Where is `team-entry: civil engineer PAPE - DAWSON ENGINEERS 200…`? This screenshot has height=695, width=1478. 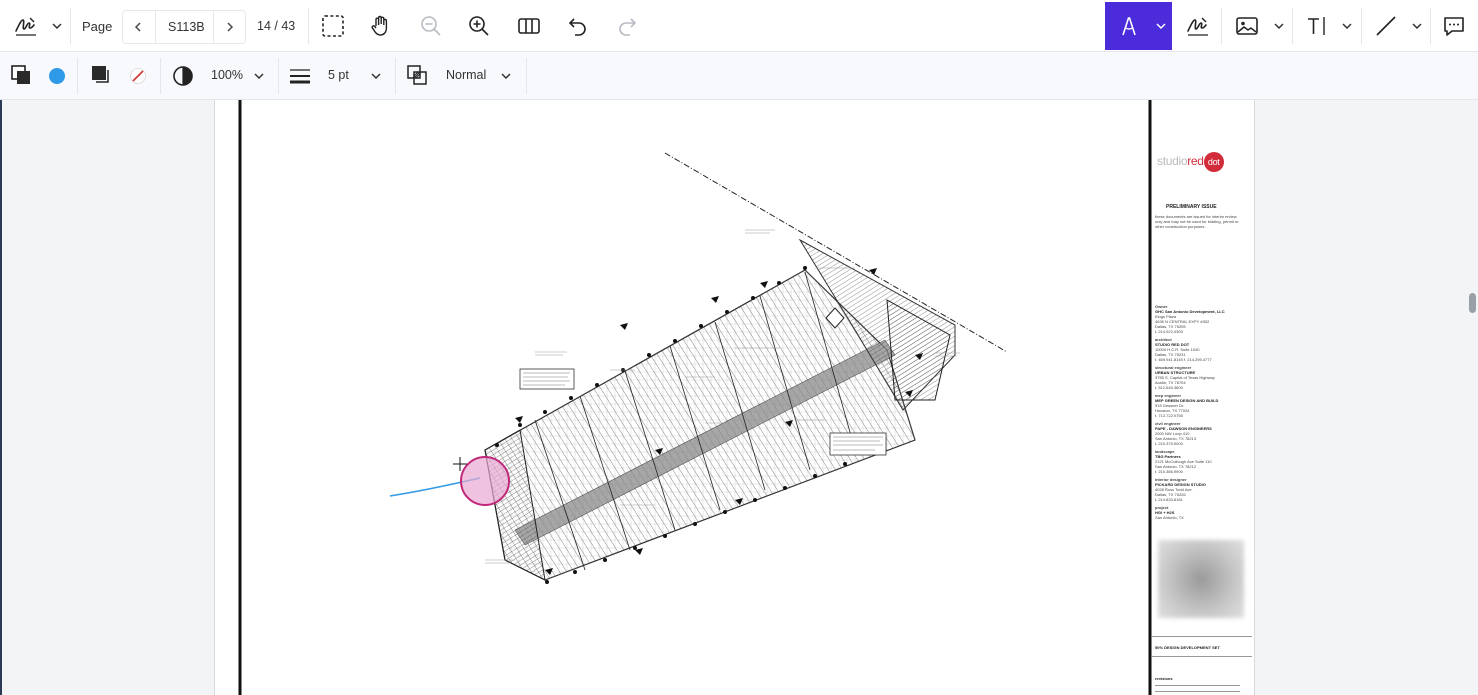 team-entry: civil engineer PAPE - DAWSON ENGINEERS 200… is located at coordinates (1202, 433).